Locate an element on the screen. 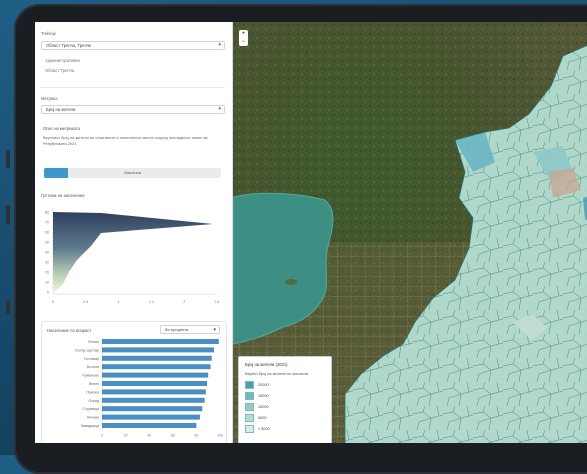 Image resolution: width=587 pixels, height=474 pixels. pyramid-y-tick: 10 is located at coordinates (47, 282).